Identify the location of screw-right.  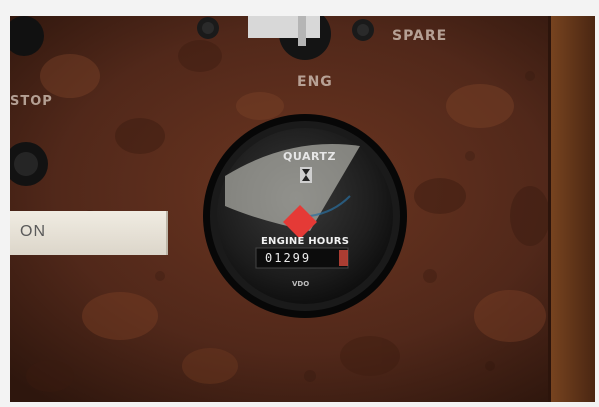
(363, 30).